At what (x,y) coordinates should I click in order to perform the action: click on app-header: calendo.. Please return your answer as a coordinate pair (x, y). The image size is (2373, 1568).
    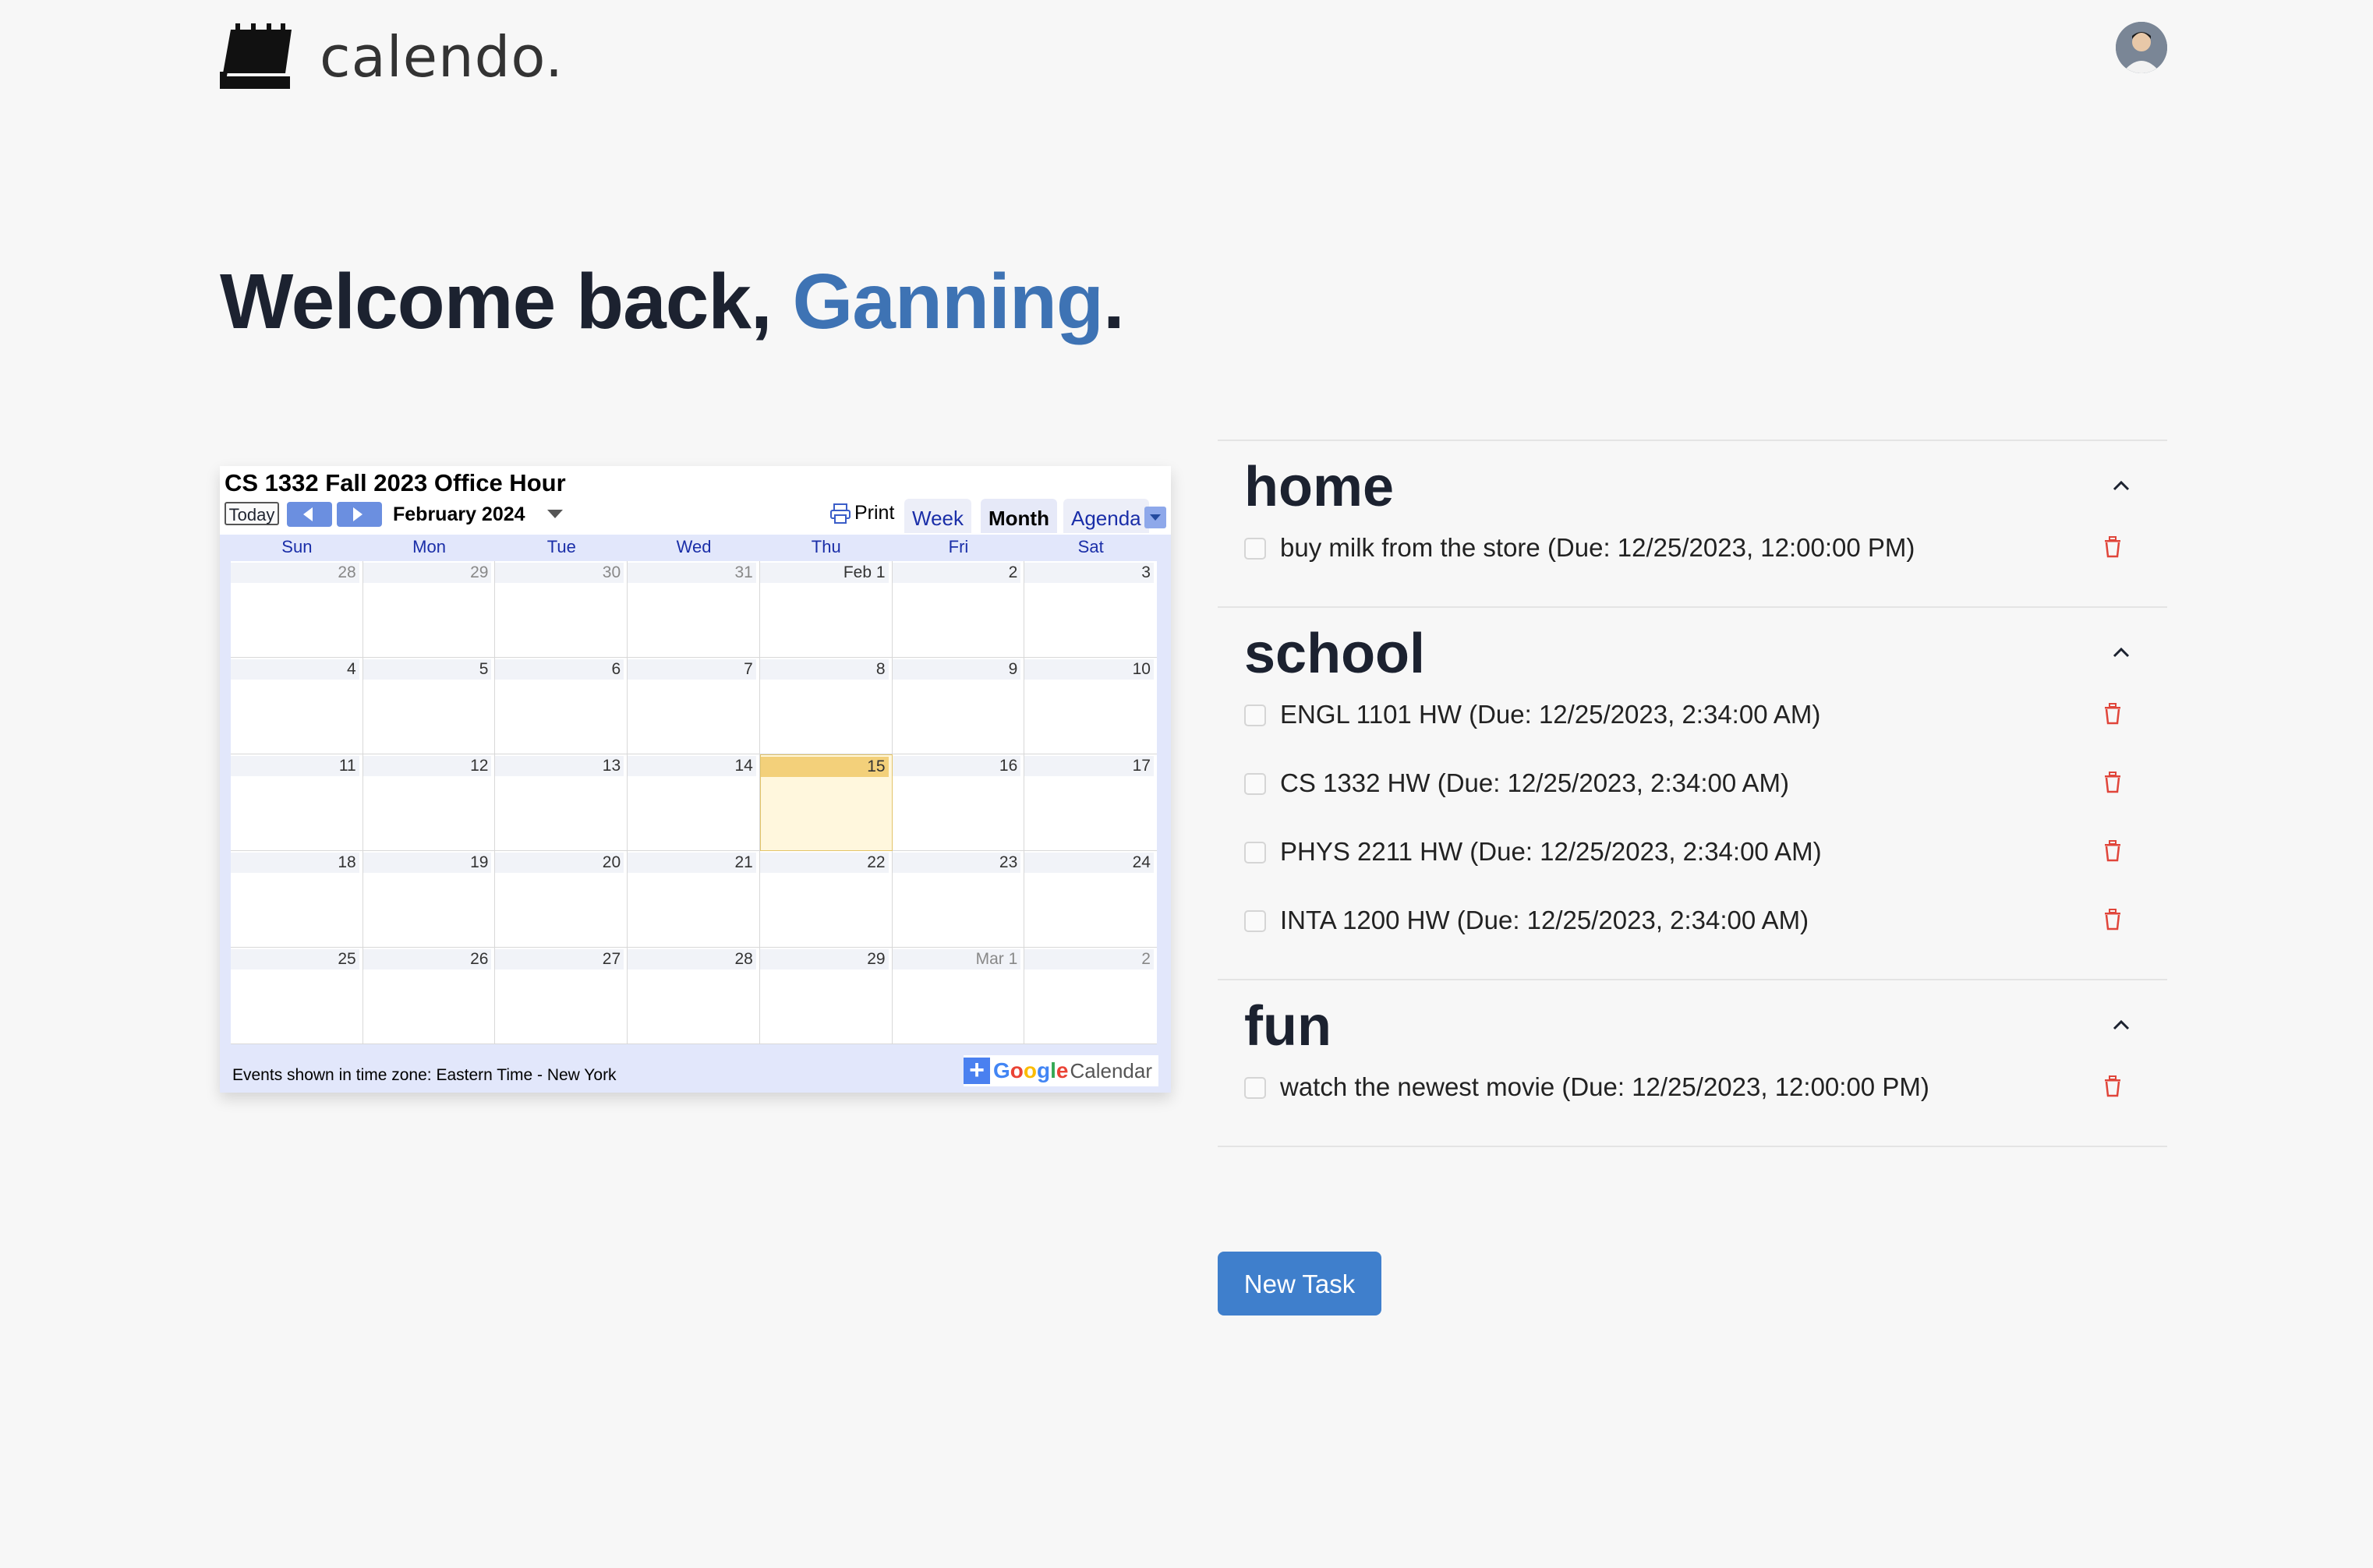
    Looking at the image, I should click on (392, 57).